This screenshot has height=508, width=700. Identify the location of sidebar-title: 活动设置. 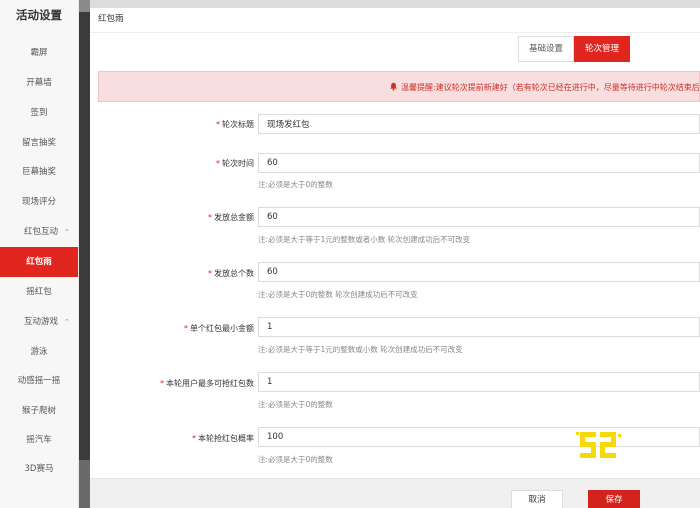
(39, 15).